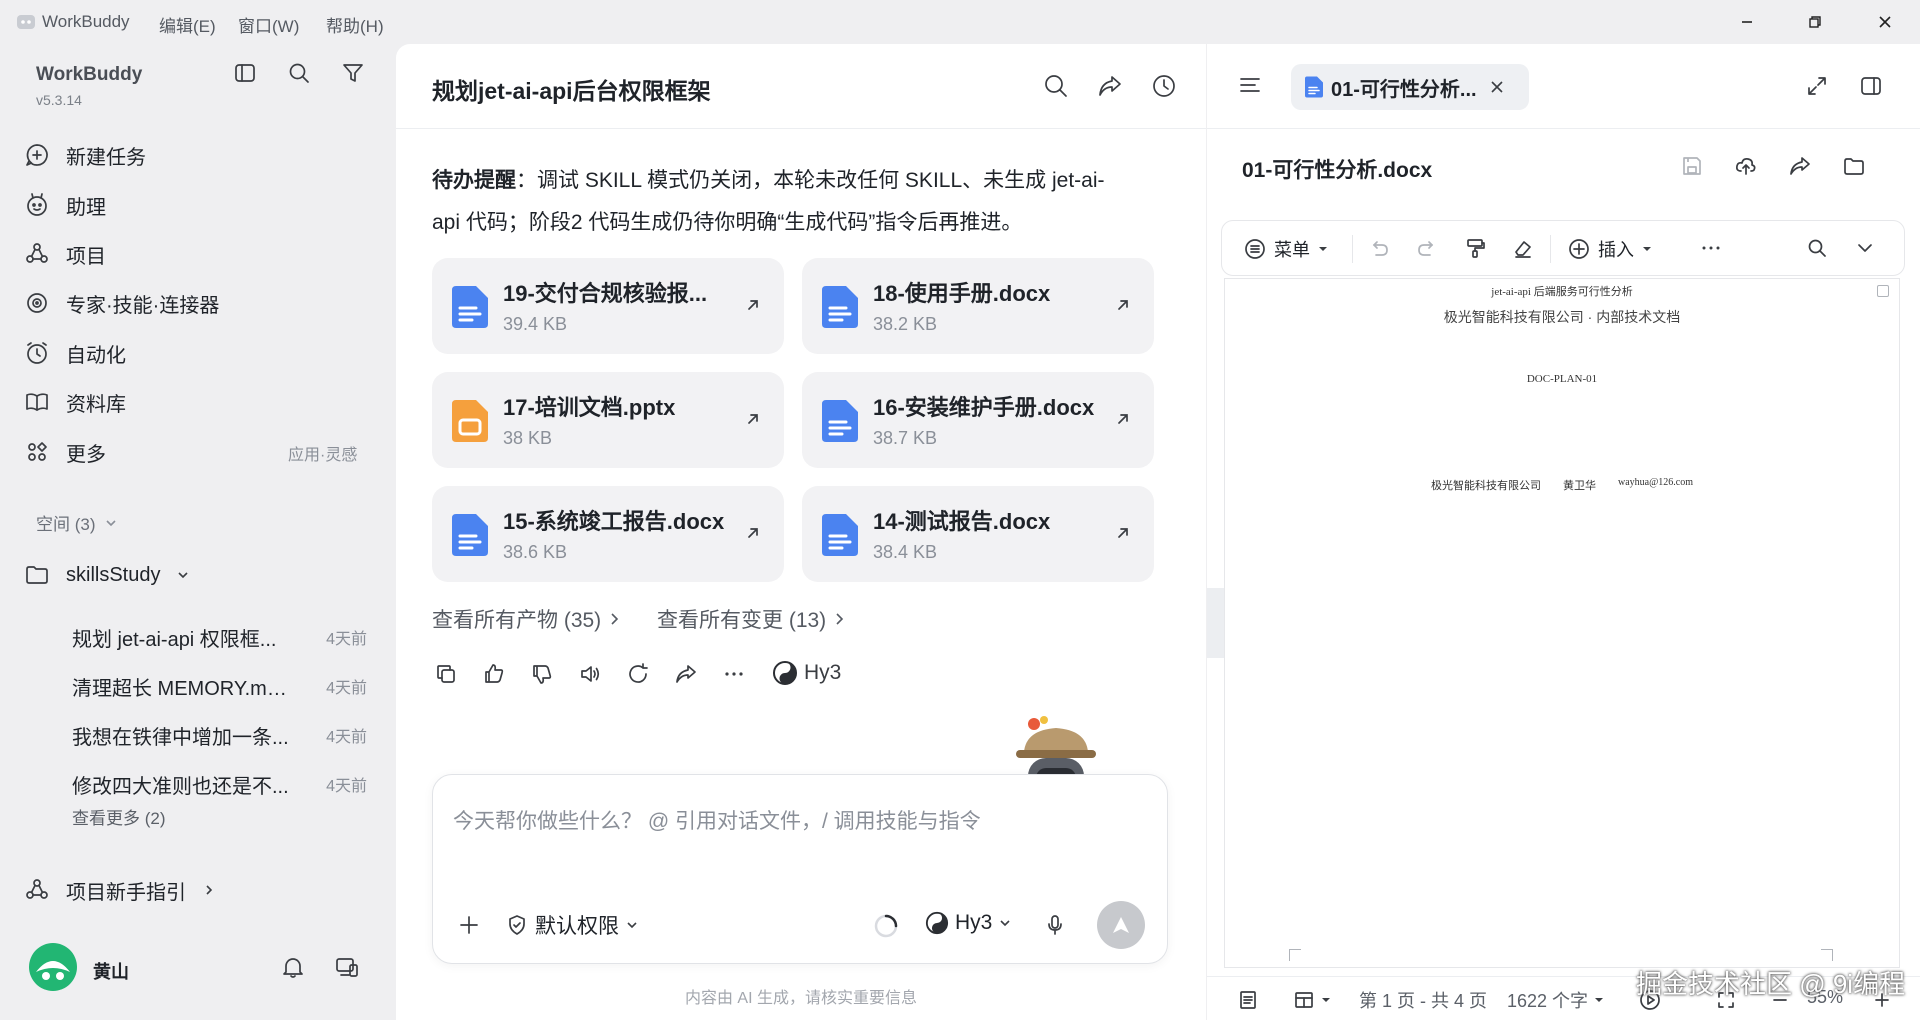  What do you see at coordinates (1746, 166) in the screenshot?
I see `upload-icon` at bounding box center [1746, 166].